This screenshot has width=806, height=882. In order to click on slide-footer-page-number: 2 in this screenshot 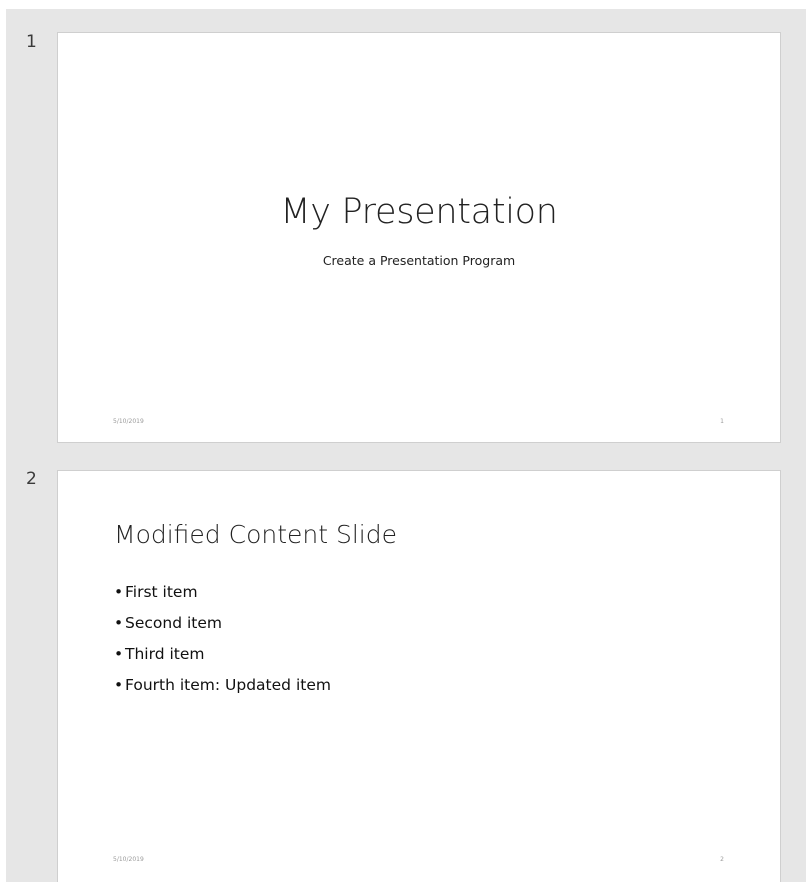, I will do `click(722, 859)`.